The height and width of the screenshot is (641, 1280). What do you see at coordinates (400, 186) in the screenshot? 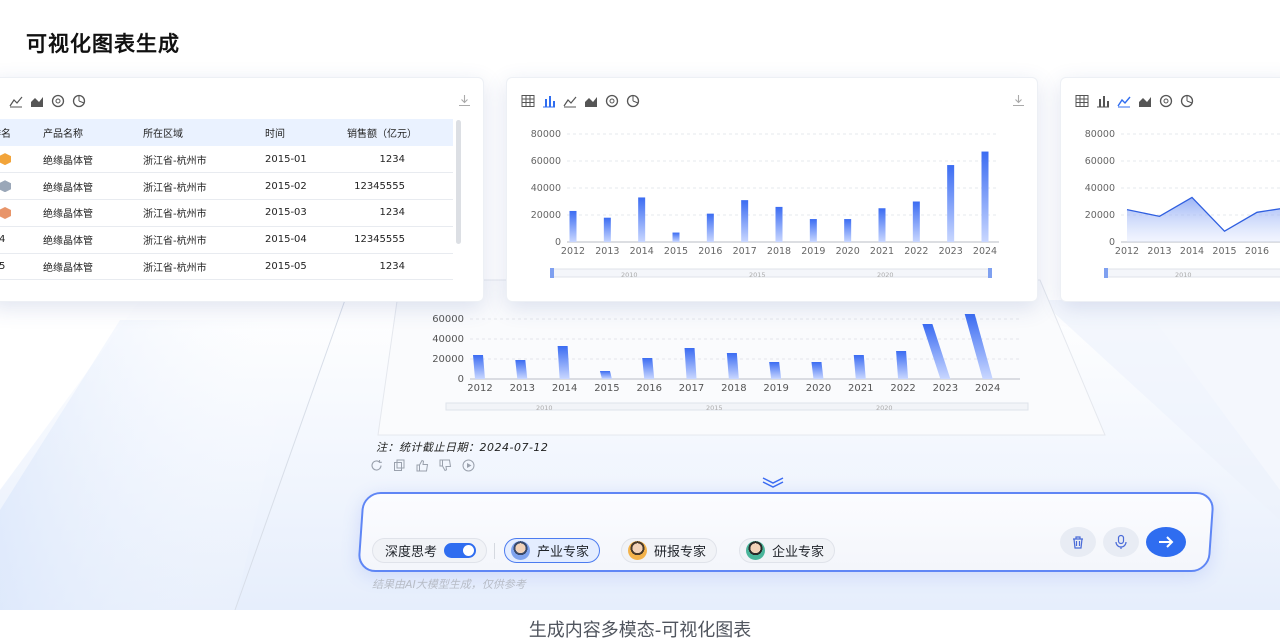
I see `sales-cell: 12345555` at bounding box center [400, 186].